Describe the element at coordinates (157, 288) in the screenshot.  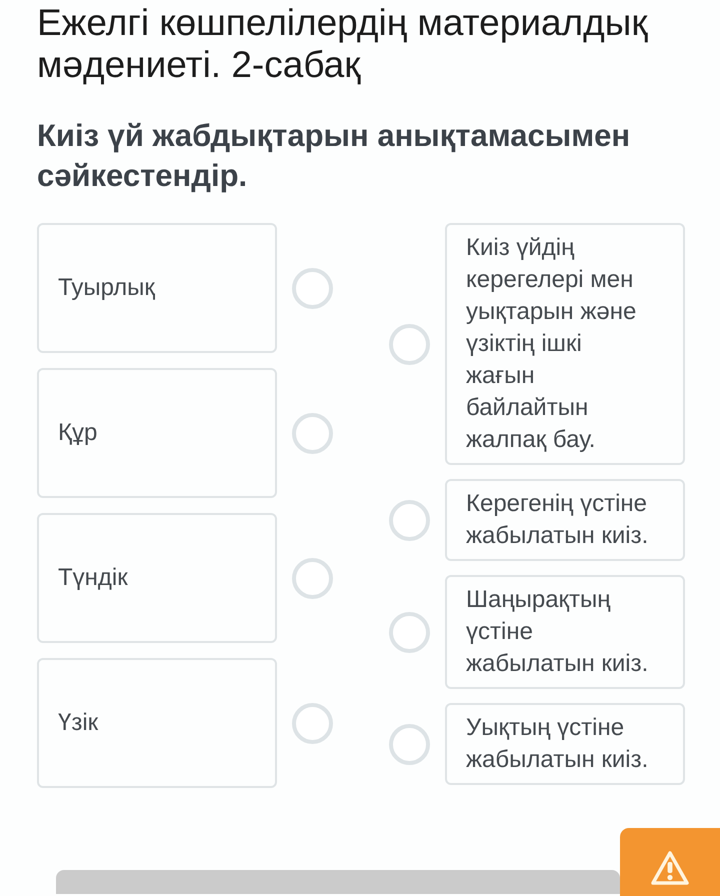
I see `term-card: Туырлық` at that location.